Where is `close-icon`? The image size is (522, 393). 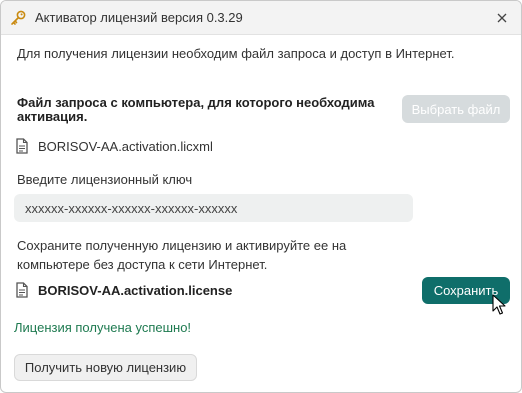 close-icon is located at coordinates (502, 18).